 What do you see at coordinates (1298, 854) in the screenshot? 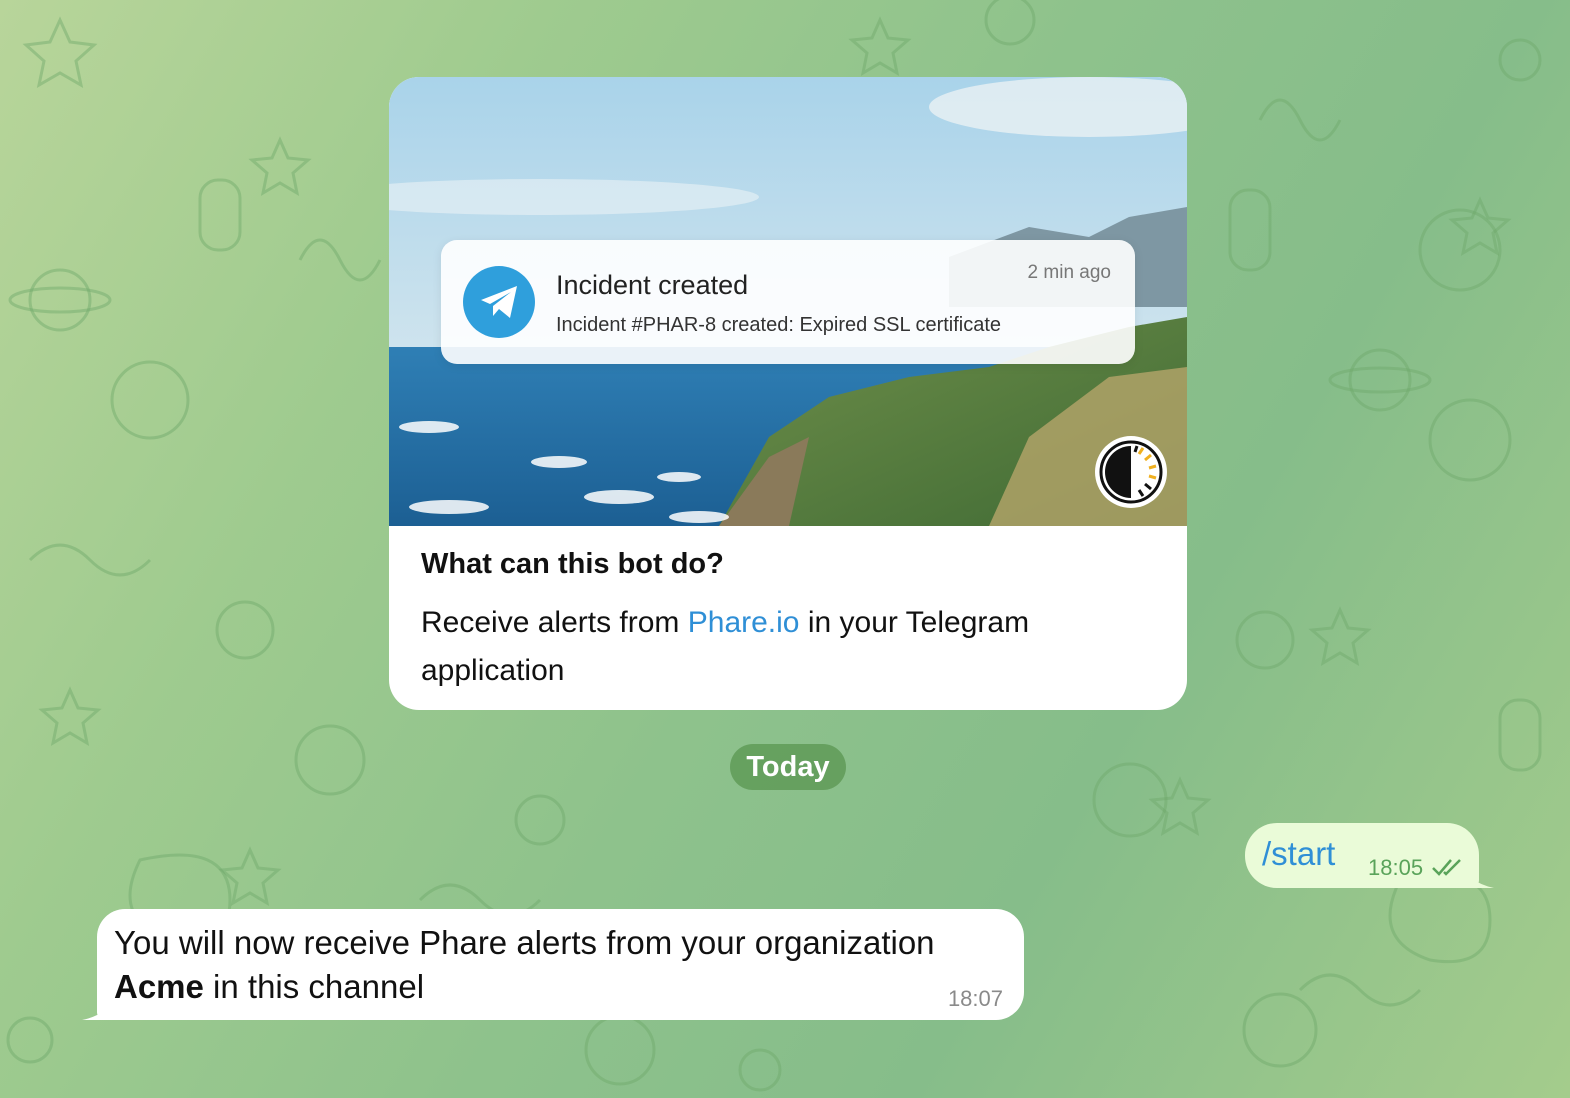
I see `message-text: /start` at bounding box center [1298, 854].